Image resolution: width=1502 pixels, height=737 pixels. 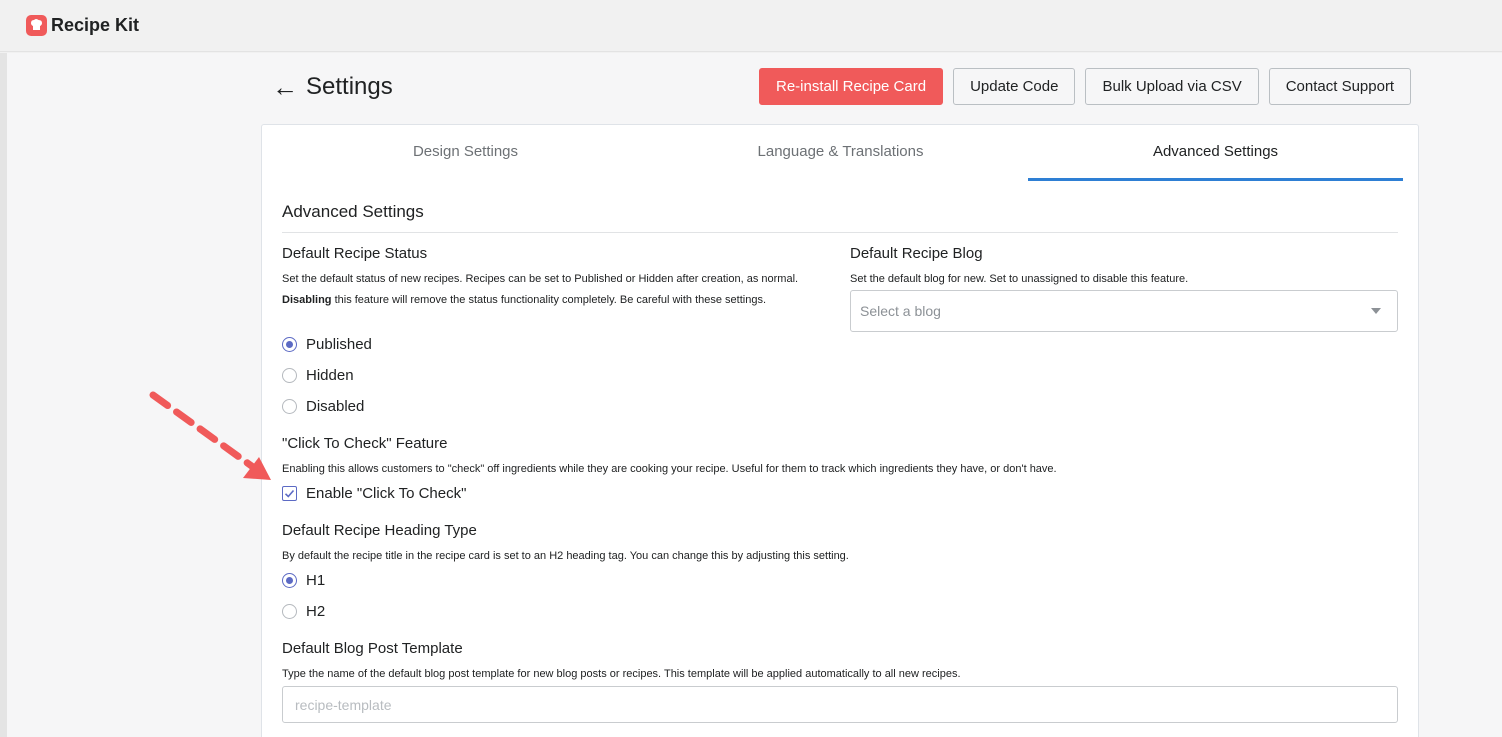 I want to click on radio-label: H2, so click(x=316, y=611).